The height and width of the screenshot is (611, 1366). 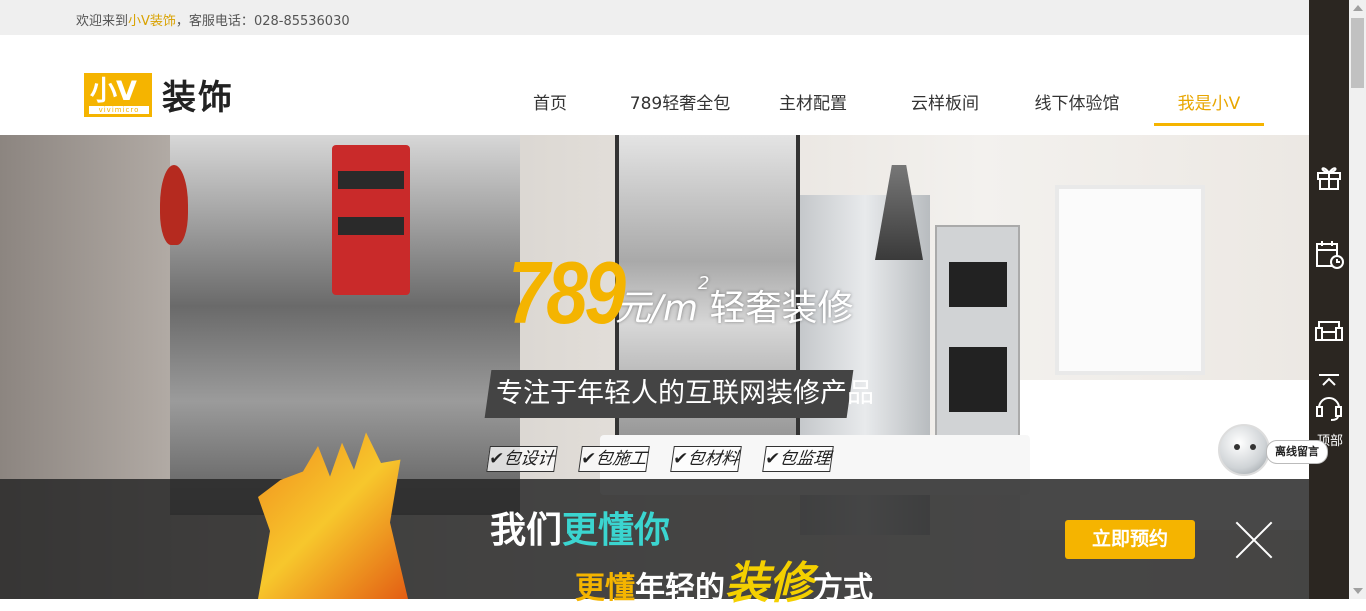 I want to click on hero-slogan: 专注于年轻人的互联网装修产品, so click(x=685, y=393).